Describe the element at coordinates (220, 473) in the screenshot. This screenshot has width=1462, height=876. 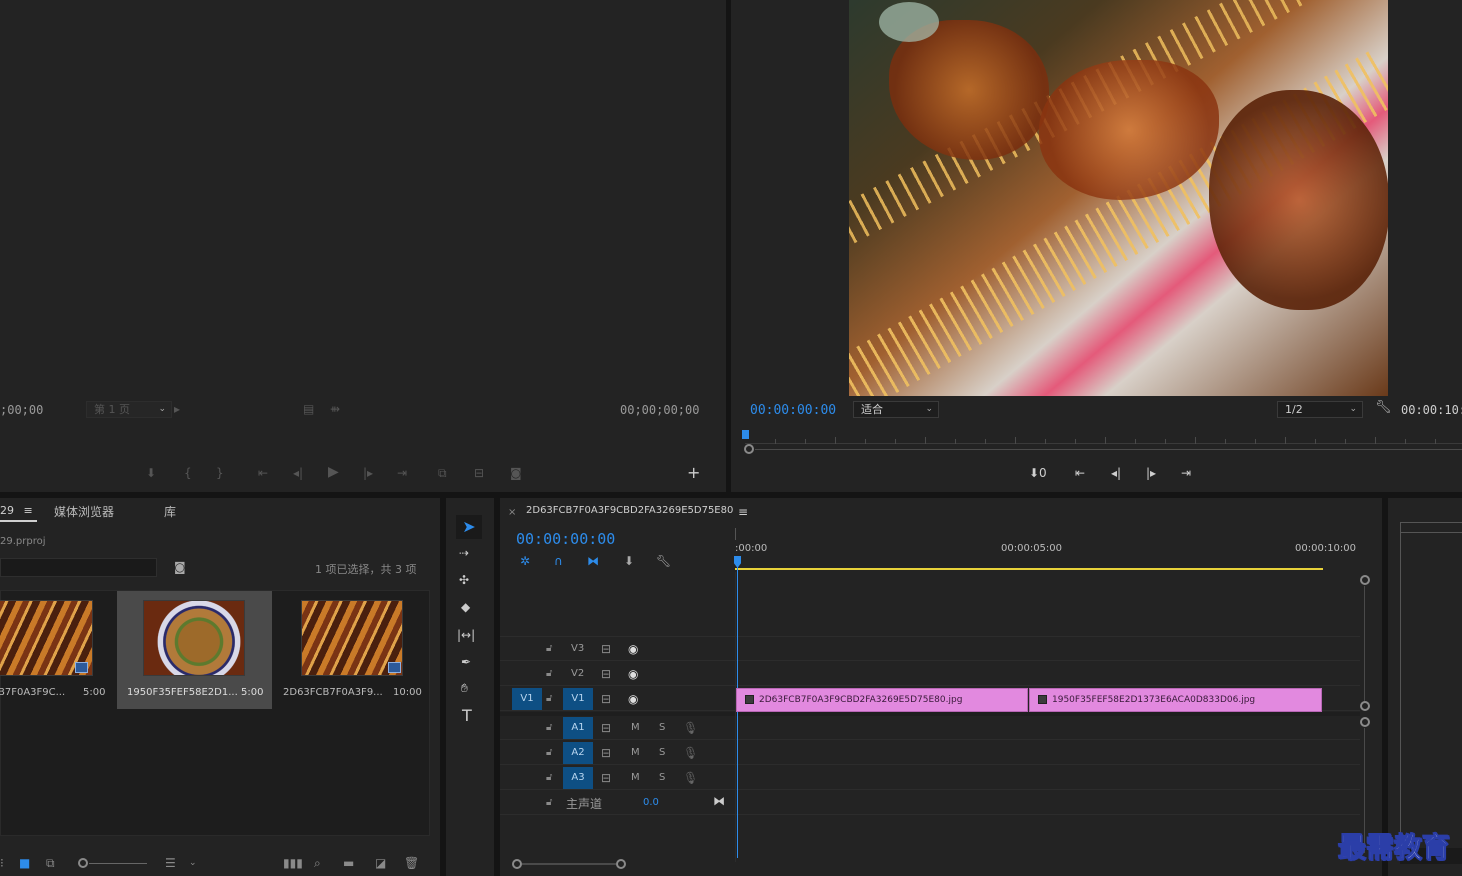
I see `mark-out-icon: }` at that location.